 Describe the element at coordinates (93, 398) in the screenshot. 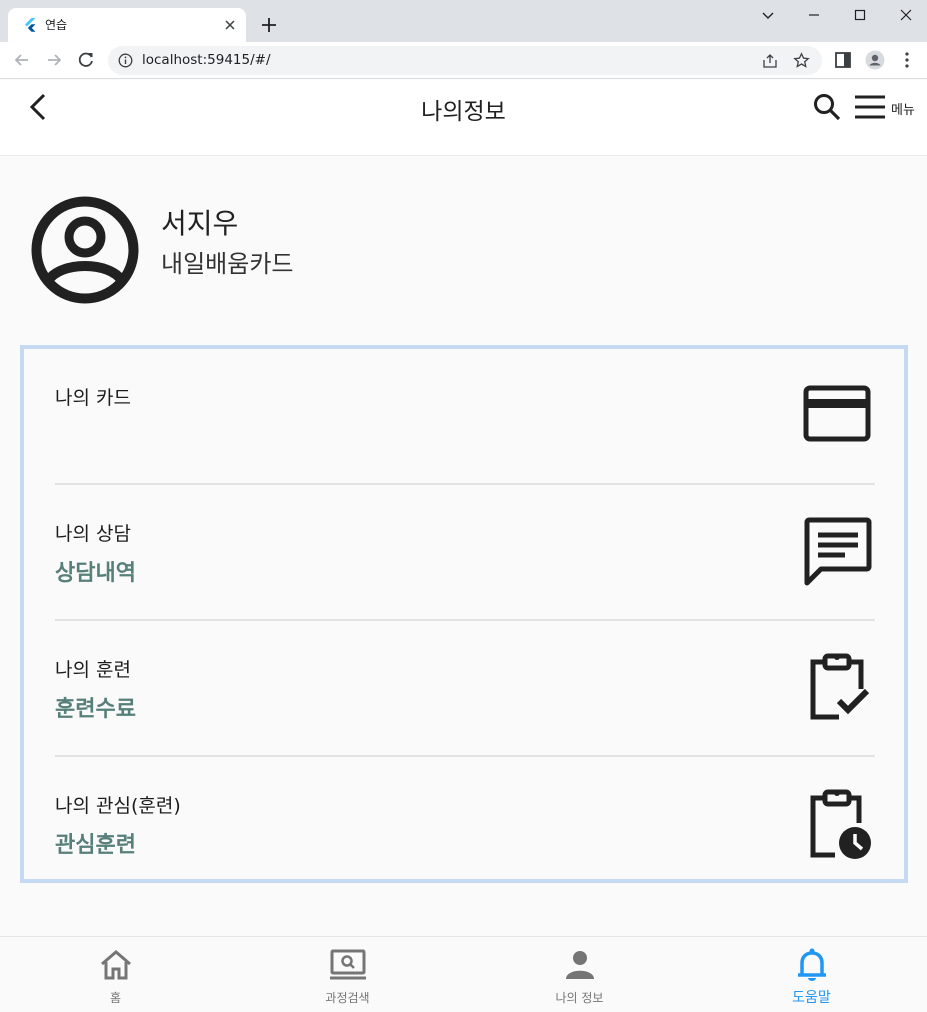

I see `list-item-title: 나의 카드` at that location.